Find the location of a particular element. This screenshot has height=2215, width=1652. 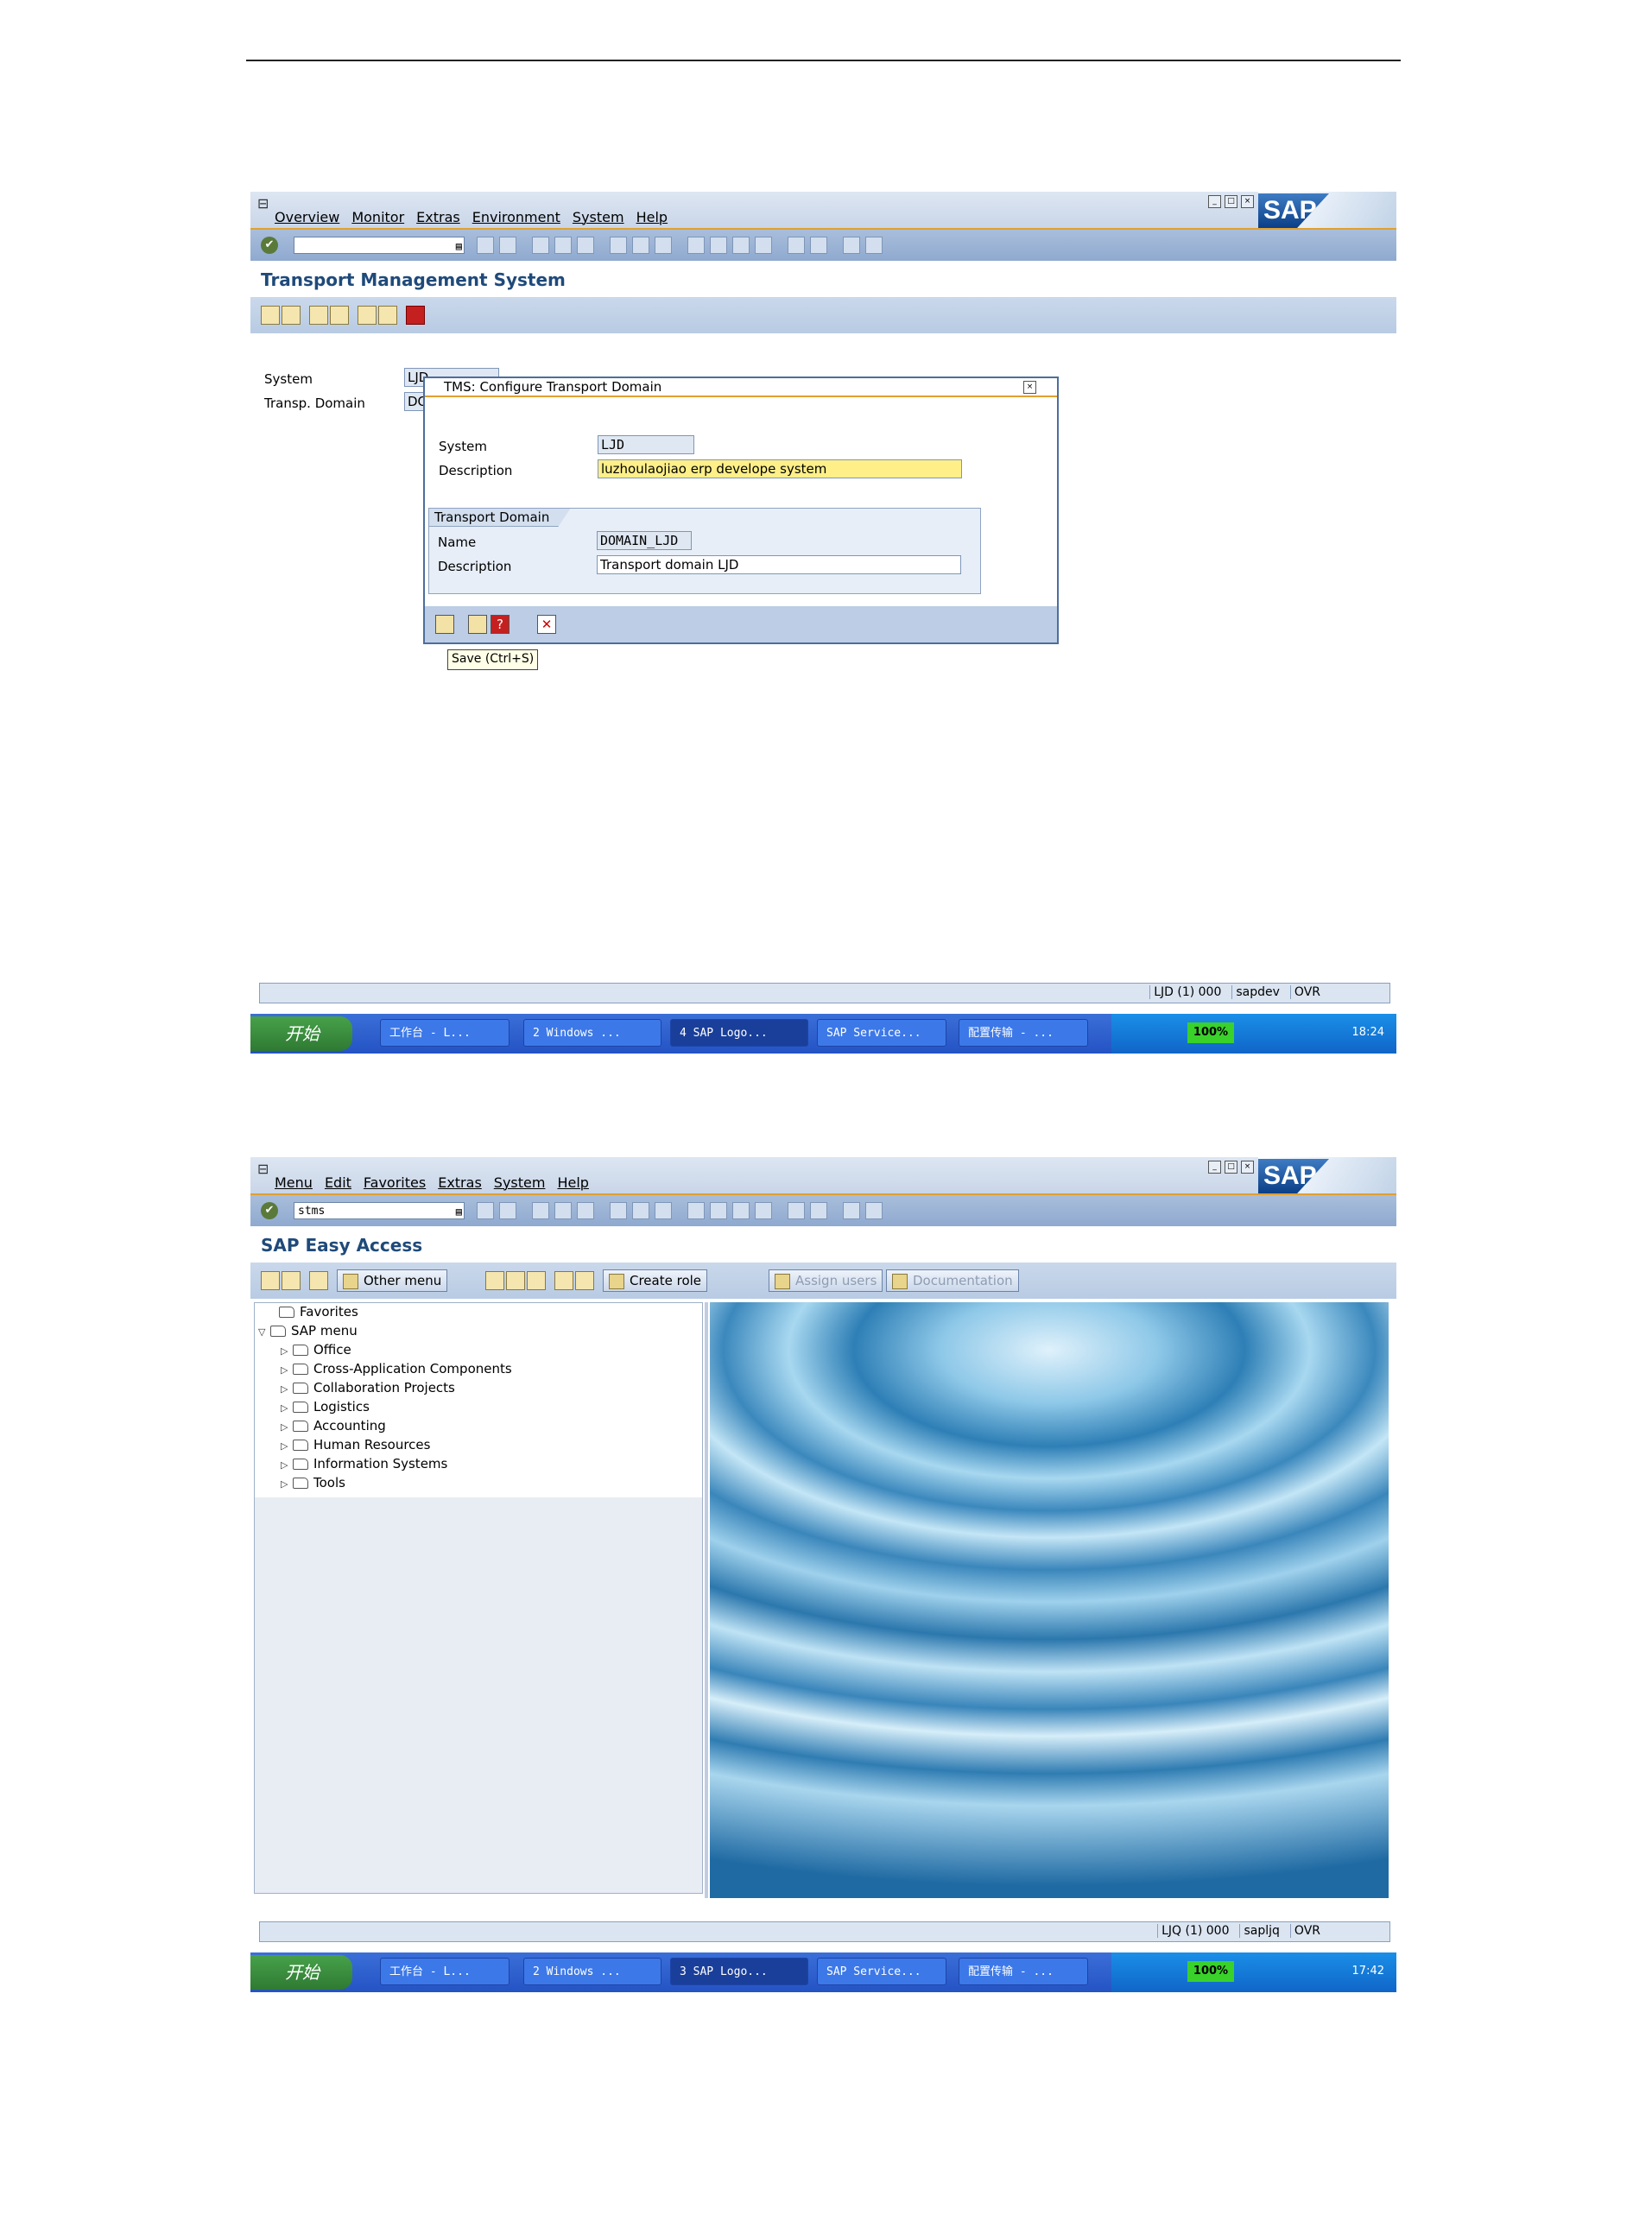

menu-monitor: Monitor is located at coordinates (377, 217).